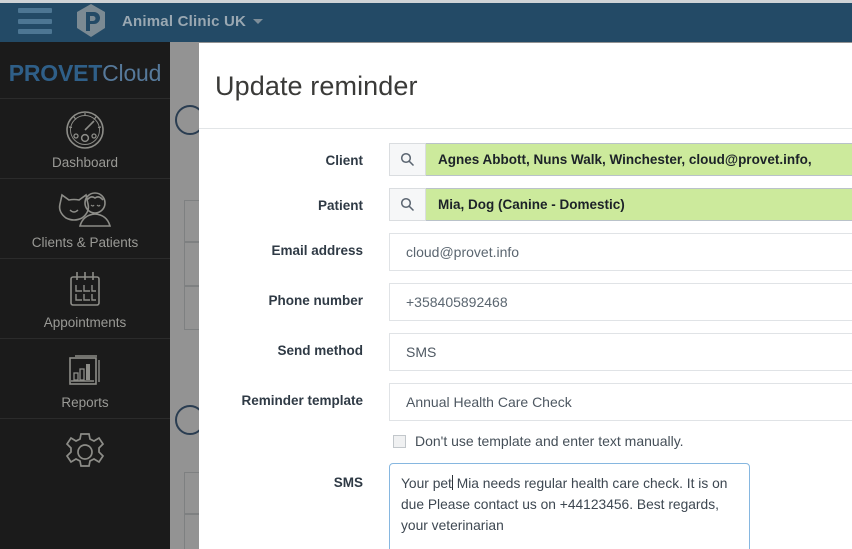 This screenshot has width=852, height=549. What do you see at coordinates (340, 205) in the screenshot?
I see `patient-label: Patient` at bounding box center [340, 205].